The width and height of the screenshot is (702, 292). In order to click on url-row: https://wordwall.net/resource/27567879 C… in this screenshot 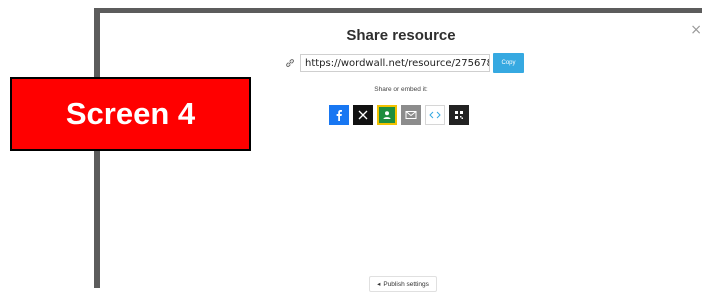, I will do `click(404, 63)`.